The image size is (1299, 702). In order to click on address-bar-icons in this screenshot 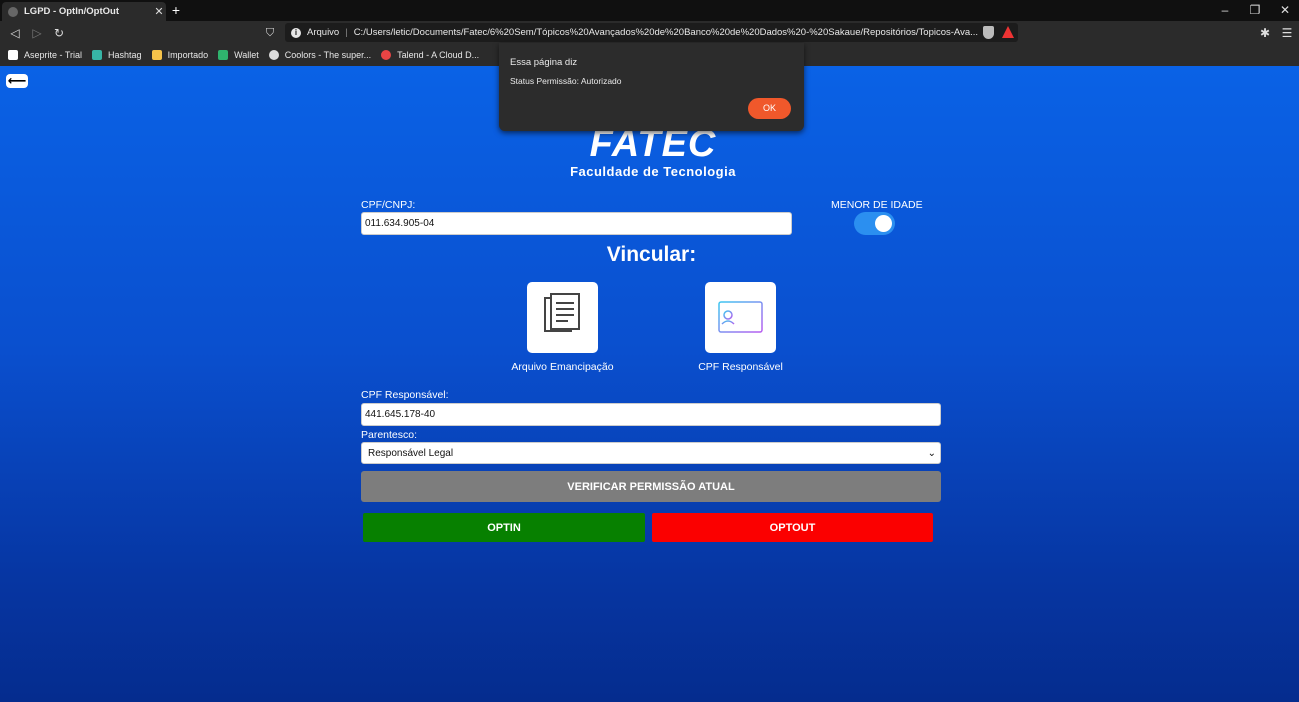, I will do `click(998, 32)`.